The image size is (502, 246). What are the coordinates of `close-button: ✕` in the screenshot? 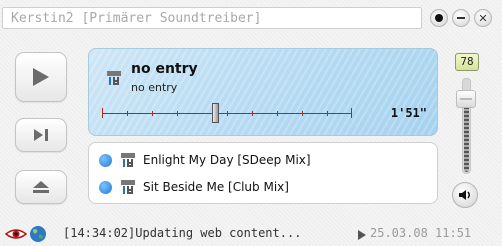 It's located at (483, 18).